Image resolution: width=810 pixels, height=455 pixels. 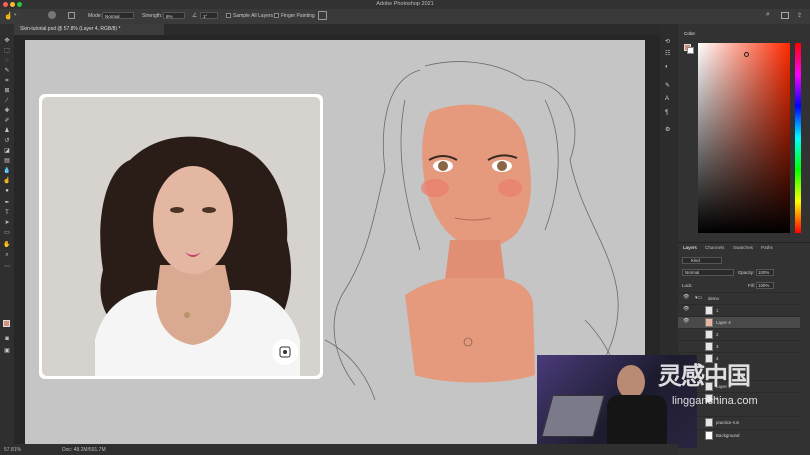 I want to click on opacity-input: 100%, so click(x=765, y=272).